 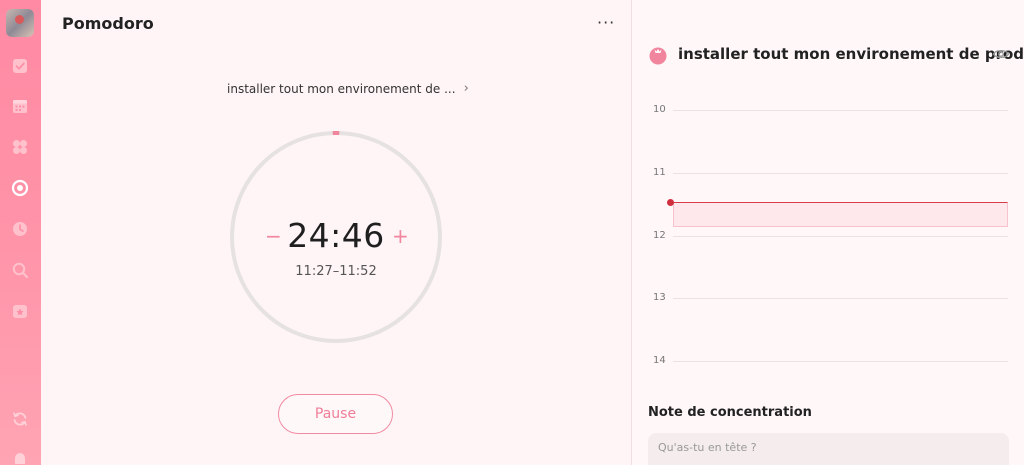 I want to click on timeline-hour-label: 14, so click(x=659, y=360).